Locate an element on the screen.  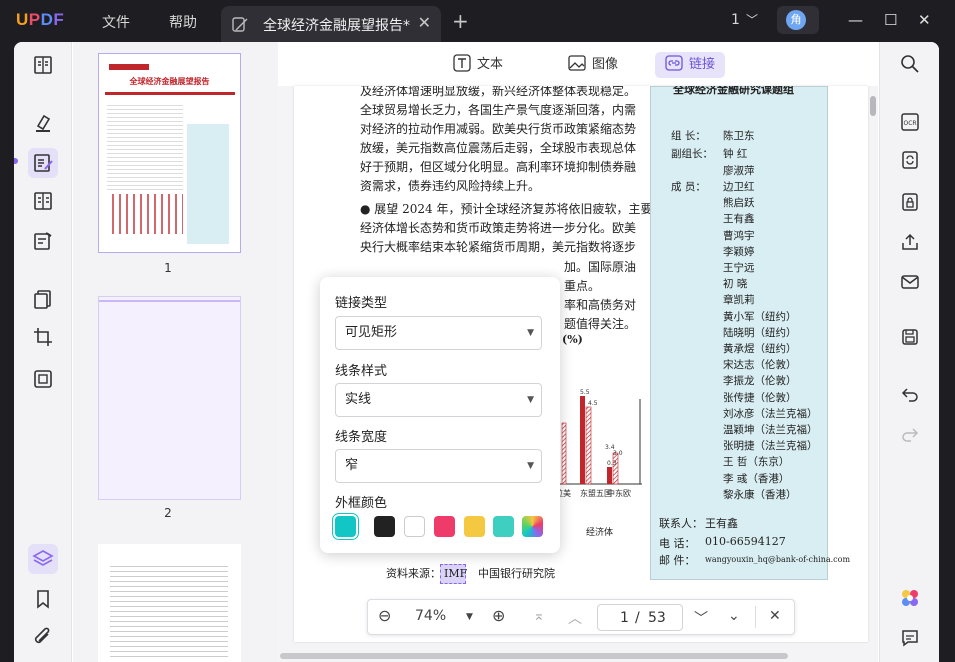
page-navigation-bar: ⊖ 74% ▼ ⊕ ⌅ ︿ 1 / 53 ﹀ ⌄ ✕ is located at coordinates (581, 617).